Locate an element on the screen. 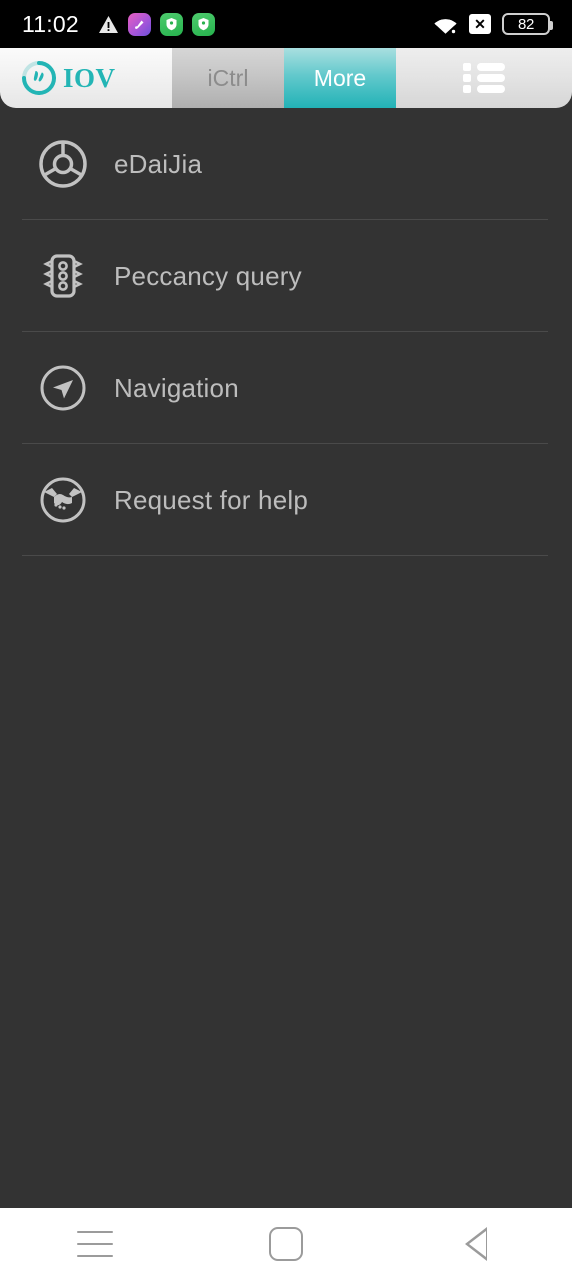 This screenshot has height=1280, width=572. tab-ictrl: iCtrl is located at coordinates (228, 78).